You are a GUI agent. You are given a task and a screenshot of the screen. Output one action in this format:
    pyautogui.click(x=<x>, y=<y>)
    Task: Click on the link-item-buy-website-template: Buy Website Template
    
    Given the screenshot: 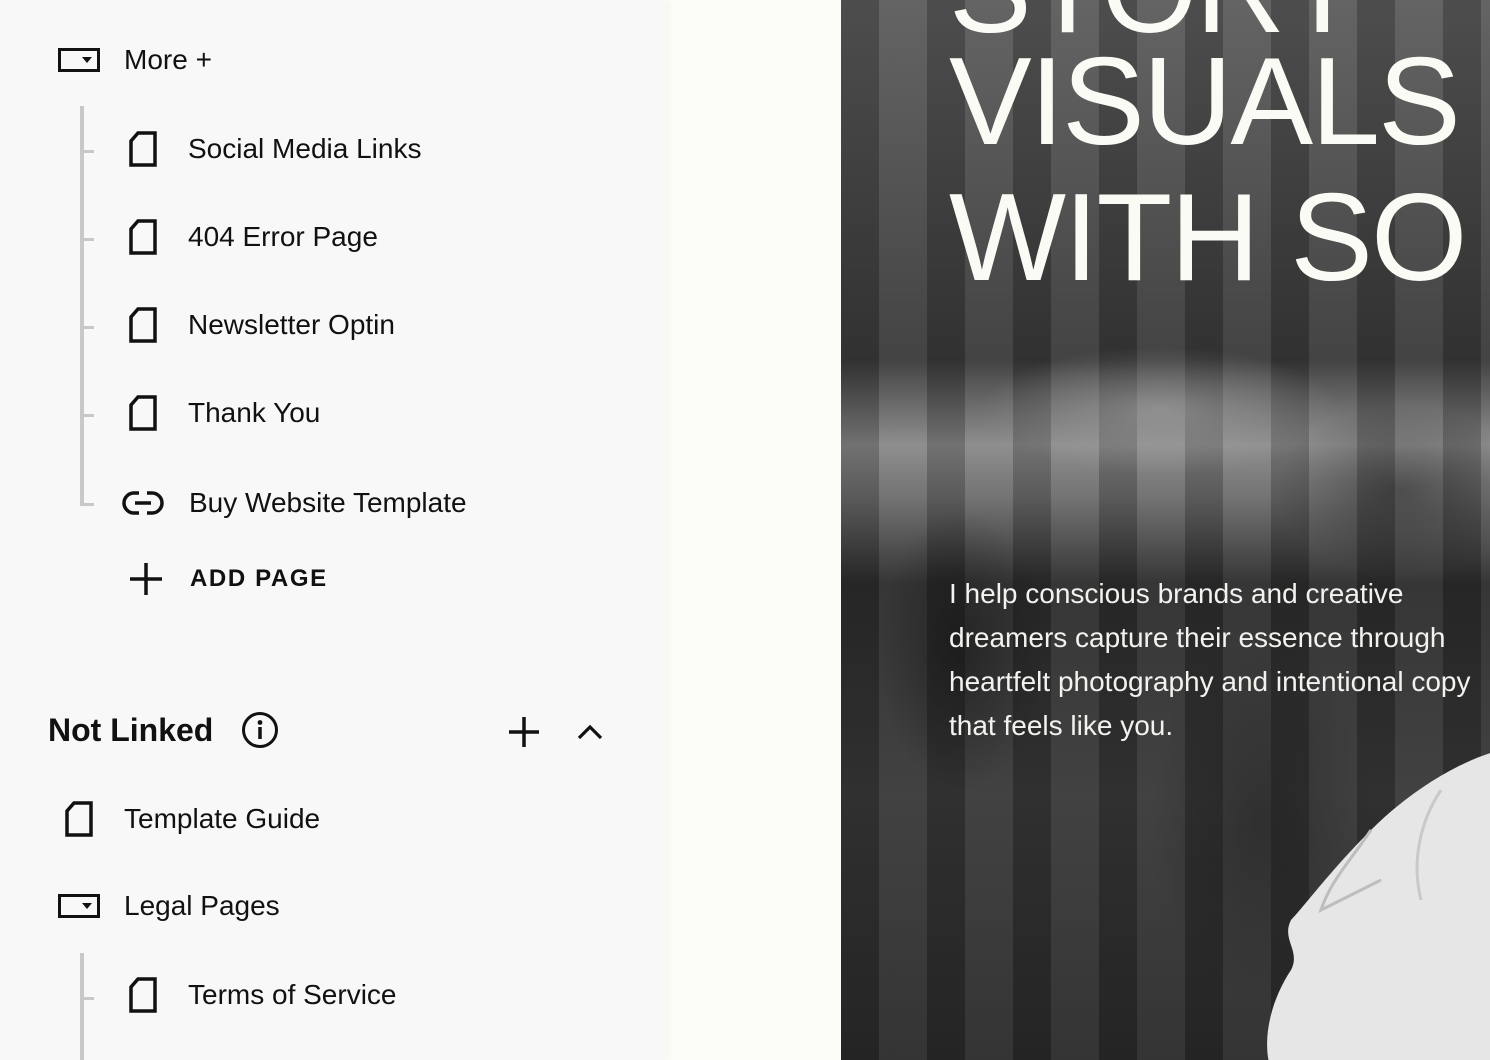 What is the action you would take?
    pyautogui.click(x=294, y=503)
    